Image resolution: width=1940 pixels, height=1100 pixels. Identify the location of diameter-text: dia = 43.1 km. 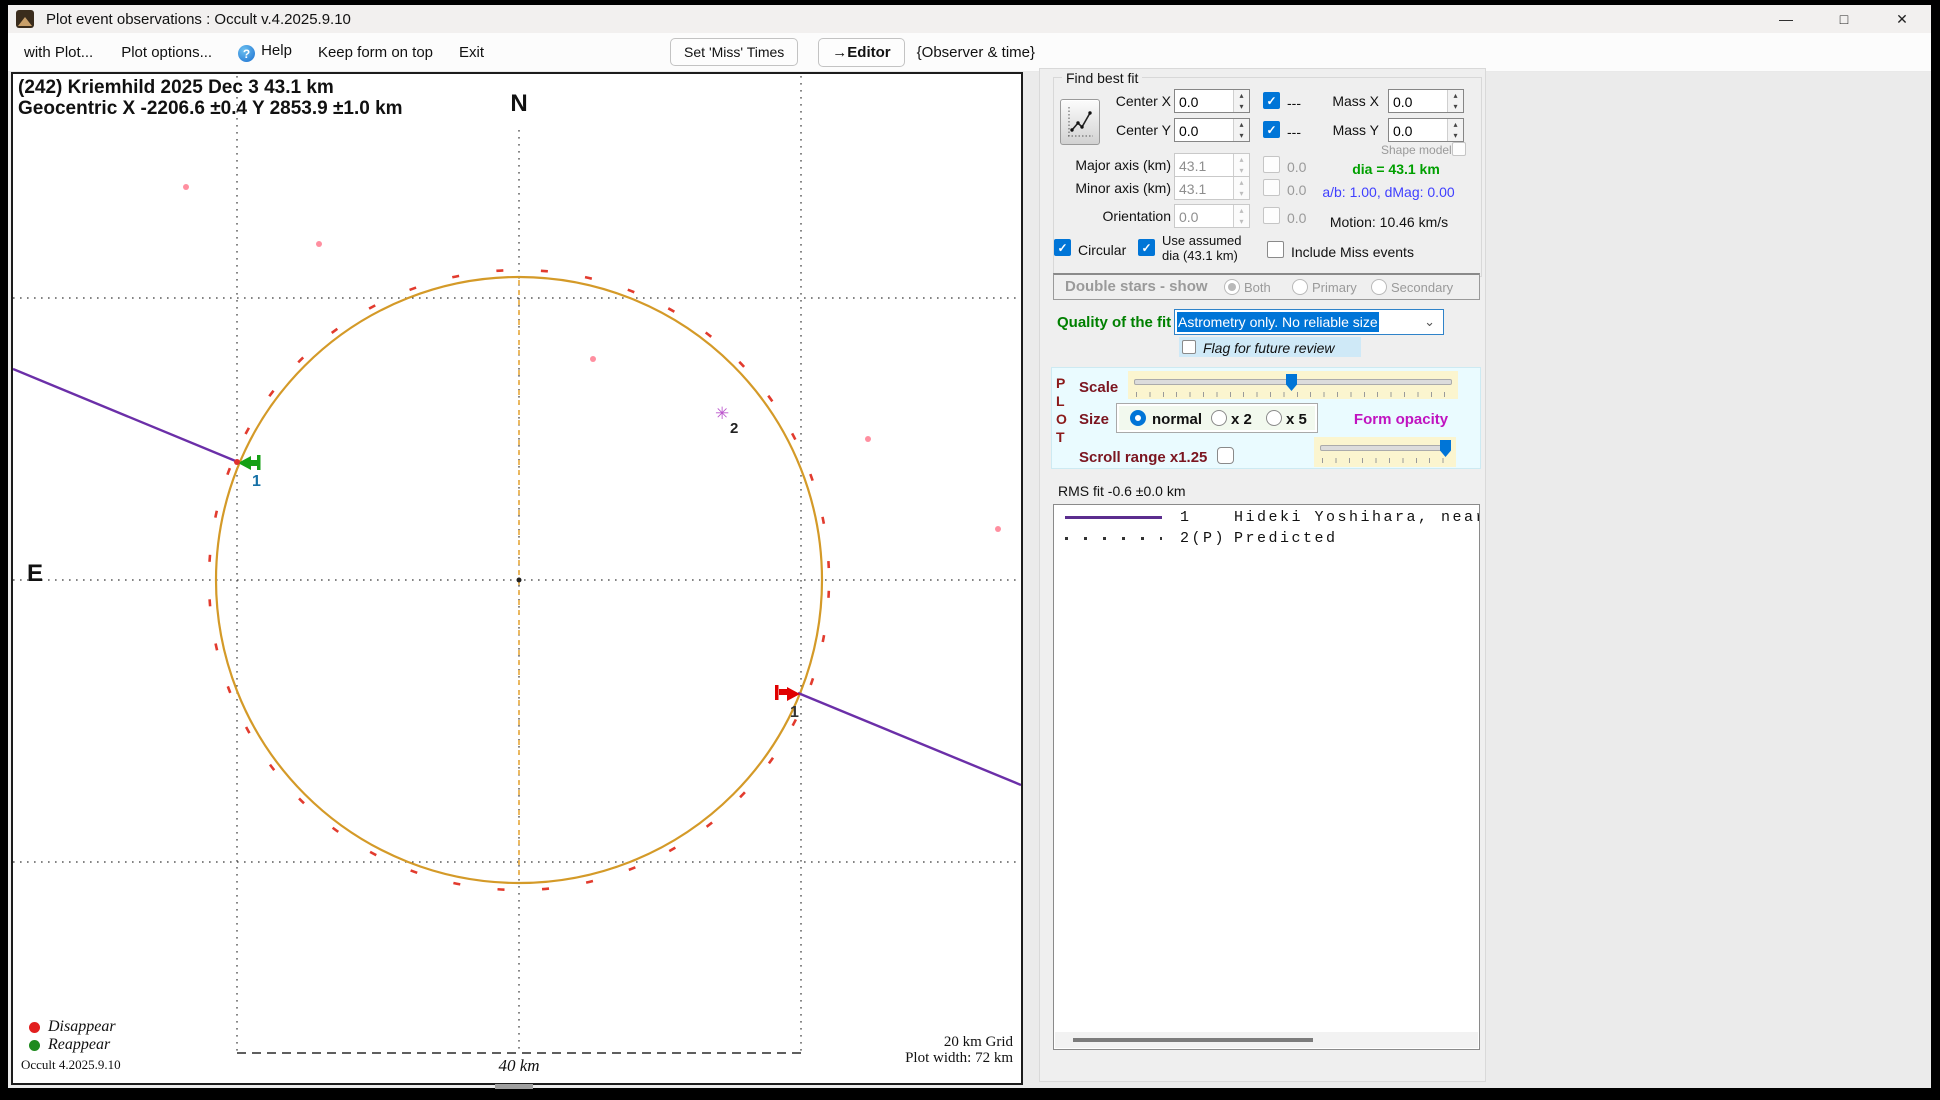
(1396, 169).